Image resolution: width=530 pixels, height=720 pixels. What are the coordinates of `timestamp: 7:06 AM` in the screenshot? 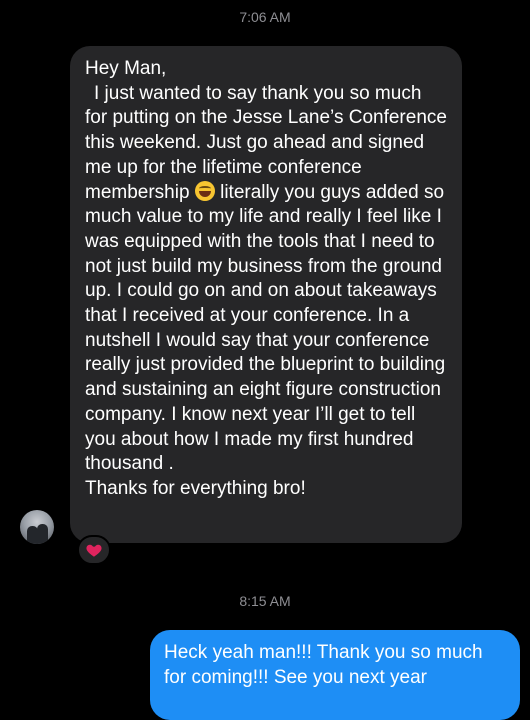 It's located at (265, 17).